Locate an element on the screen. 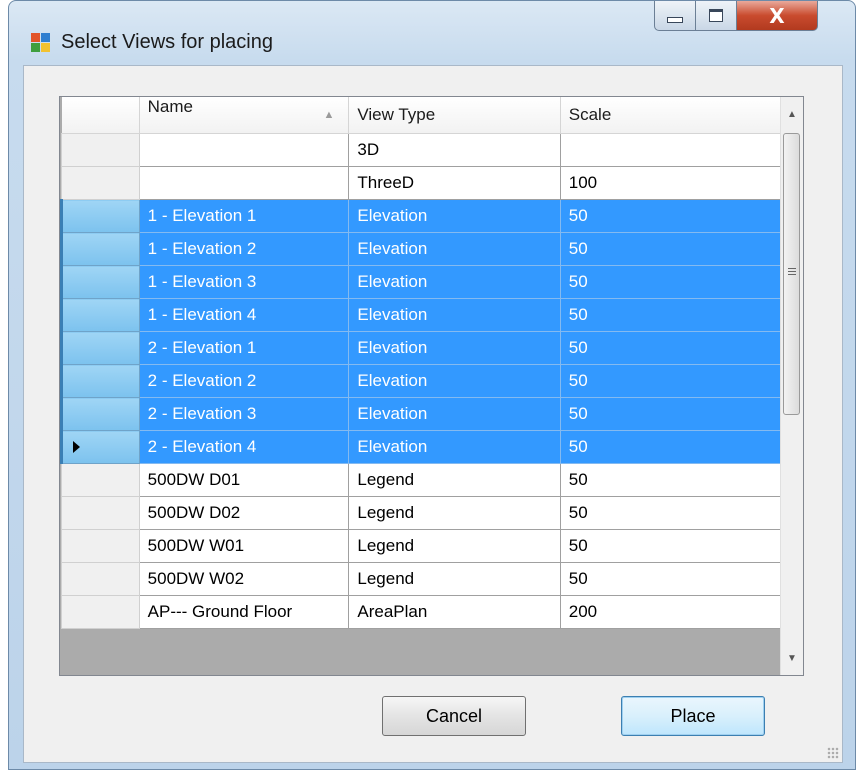  cell-name: 1 - Elevation 4 is located at coordinates (244, 315).